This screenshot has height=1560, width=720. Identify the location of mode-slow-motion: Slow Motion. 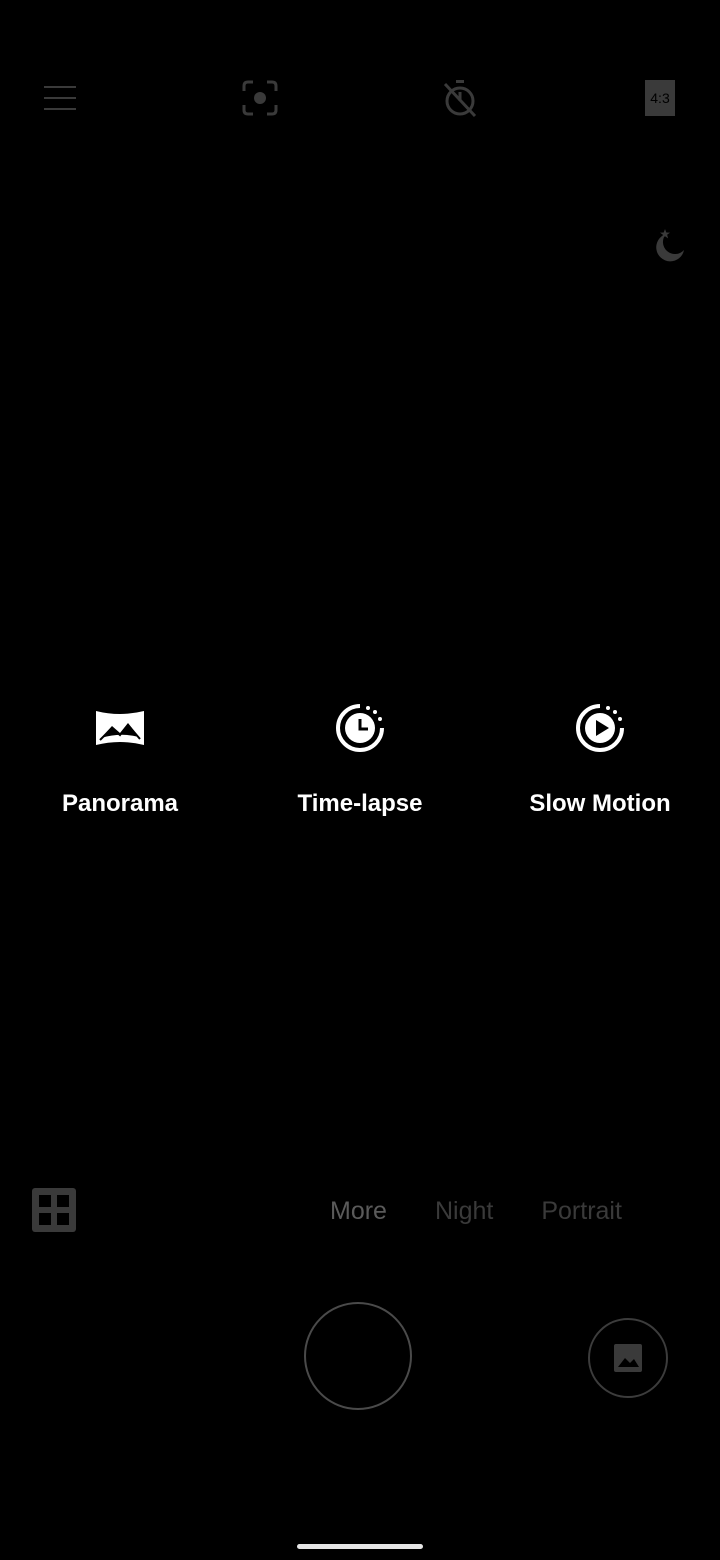
(600, 759).